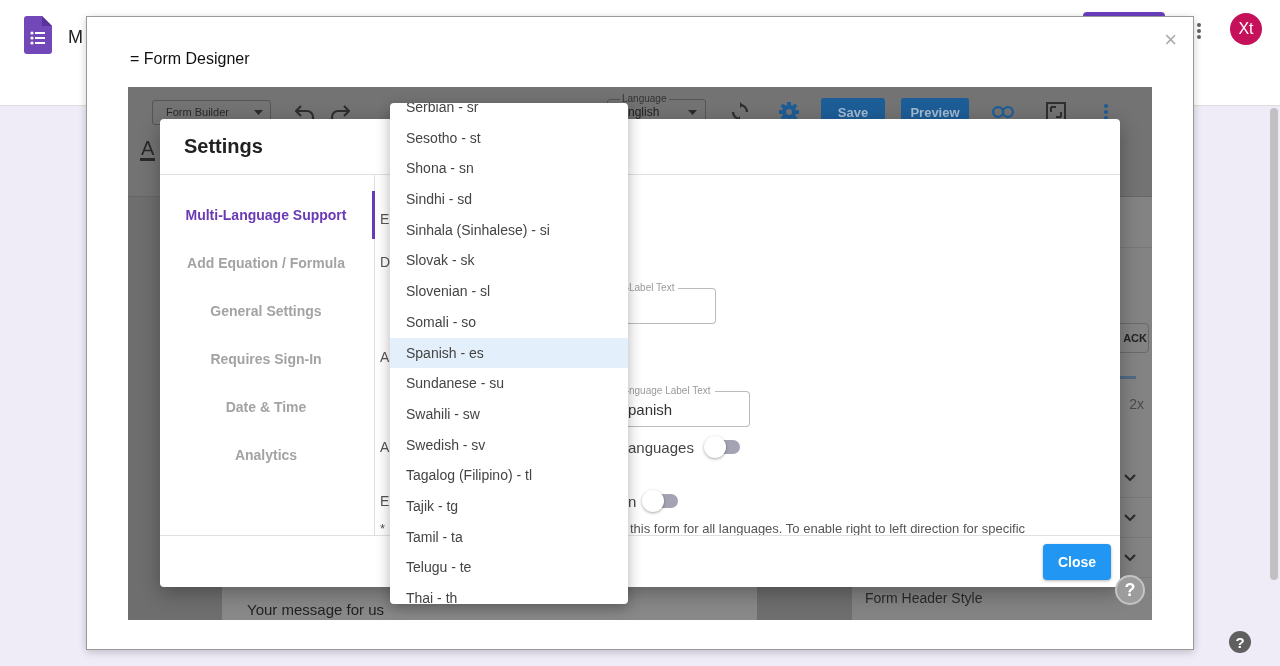 The image size is (1280, 666). I want to click on language-option: Sesotho - st, so click(509, 138).